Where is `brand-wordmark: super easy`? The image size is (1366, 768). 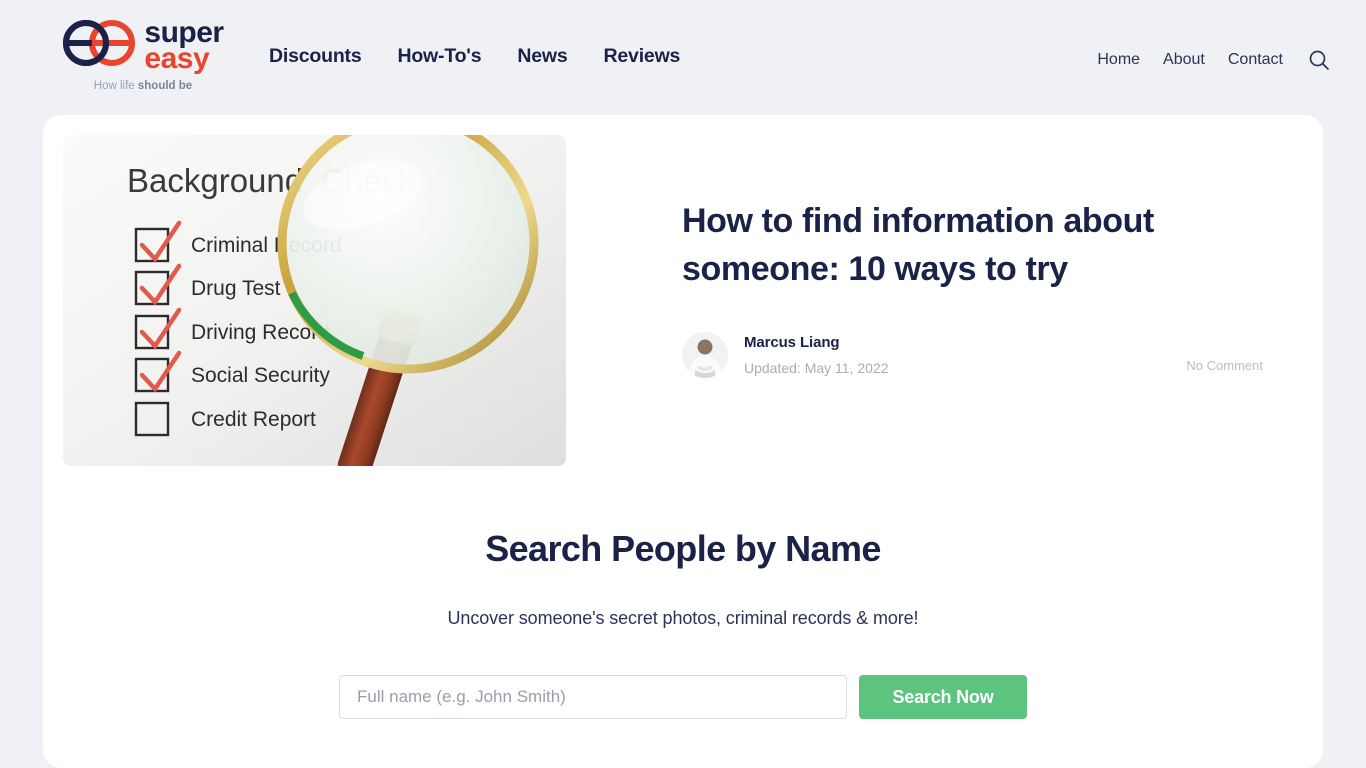 brand-wordmark: super easy is located at coordinates (184, 46).